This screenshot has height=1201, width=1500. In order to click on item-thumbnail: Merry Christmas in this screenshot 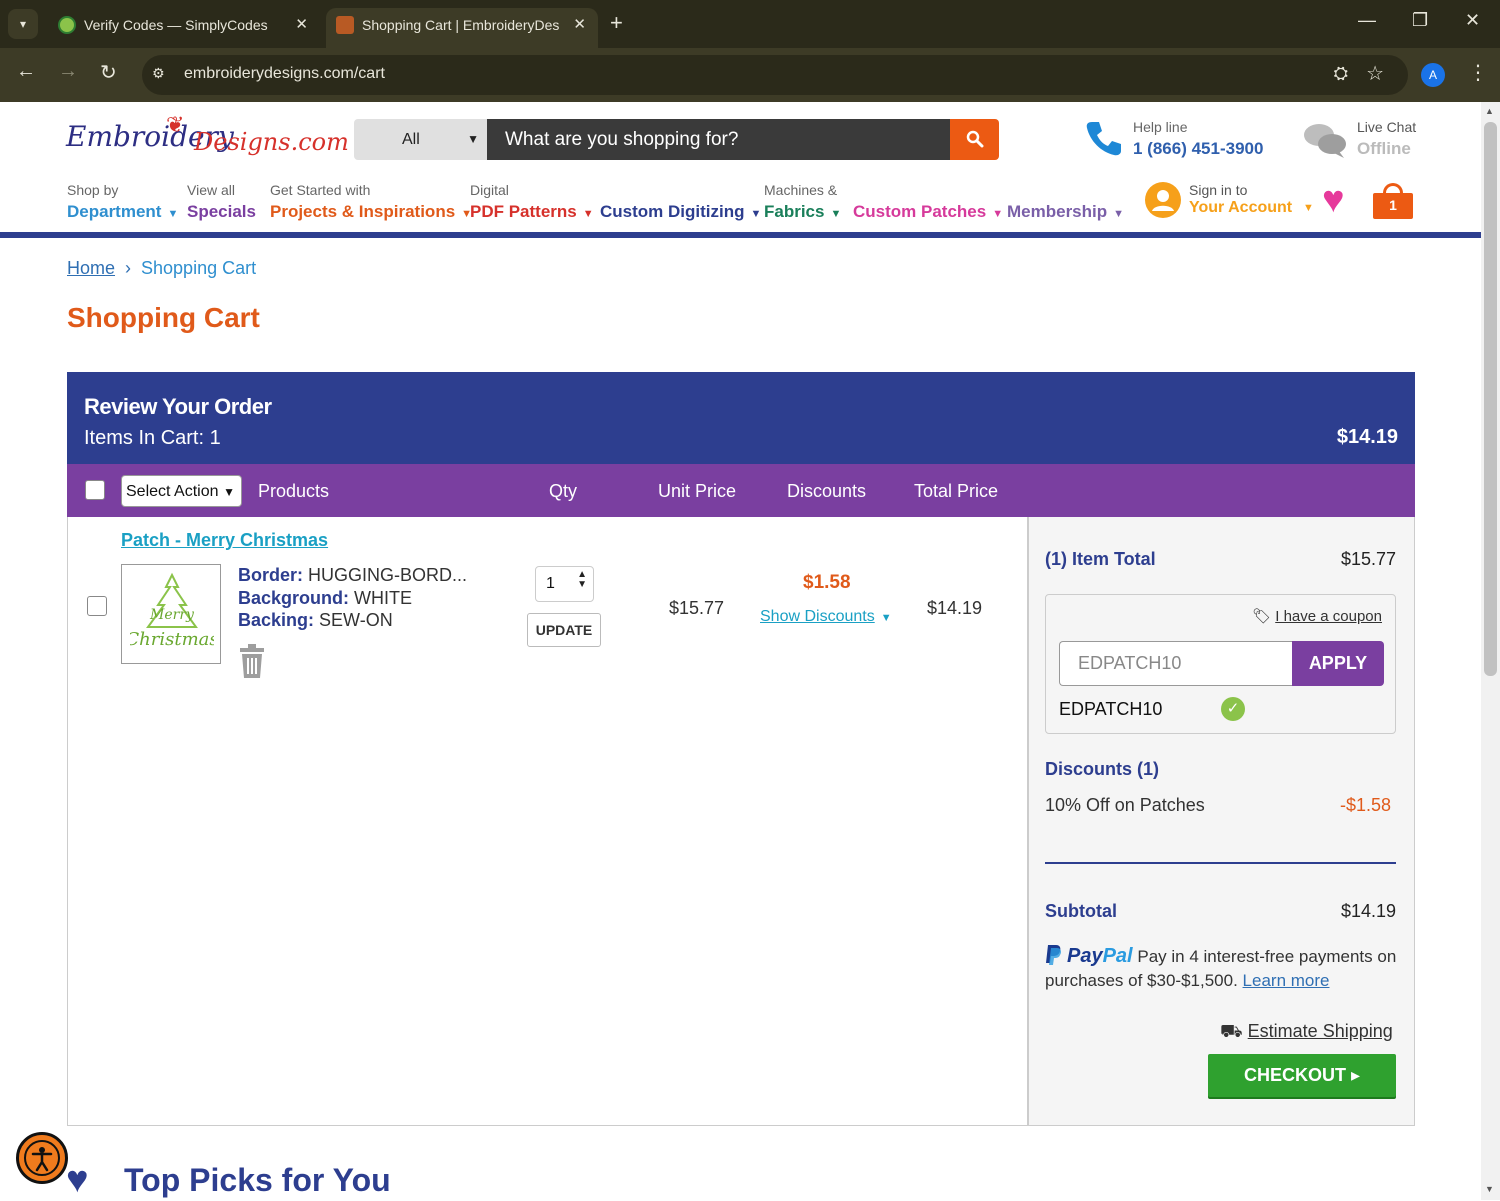, I will do `click(171, 614)`.